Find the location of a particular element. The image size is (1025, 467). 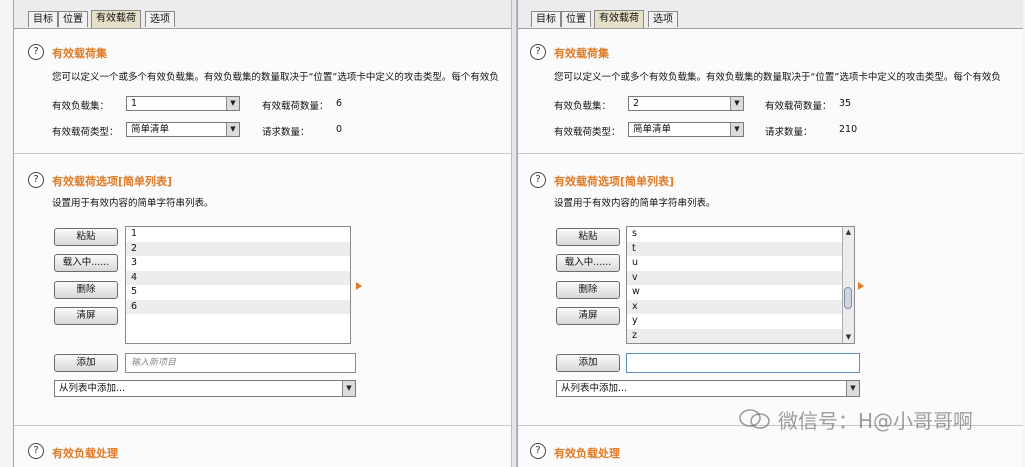

payload-count-value: 35 is located at coordinates (845, 103).